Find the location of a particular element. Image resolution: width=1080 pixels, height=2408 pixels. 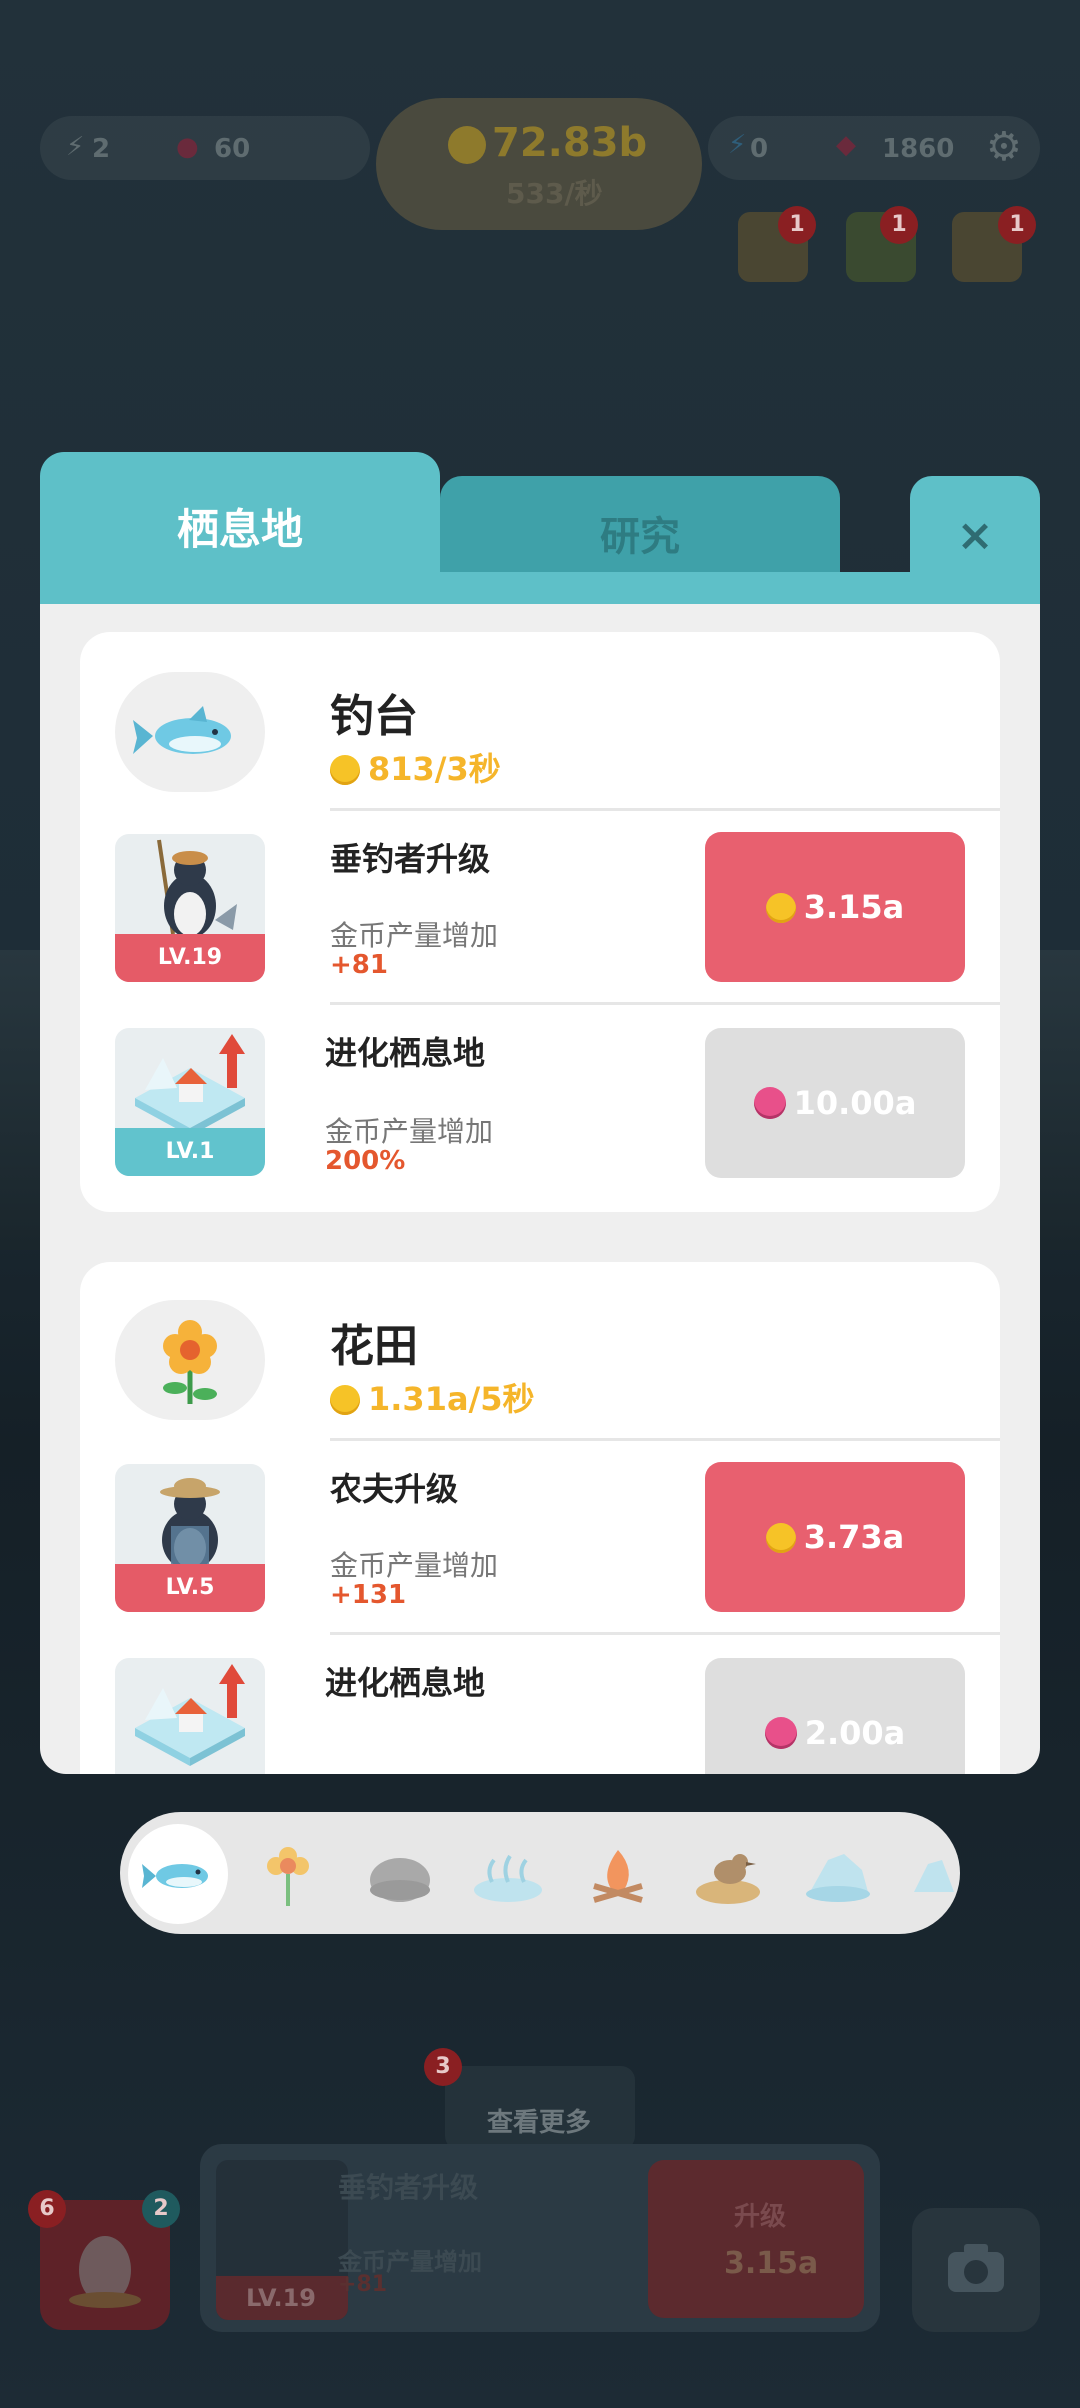

ice-icon is located at coordinates (934, 1876).